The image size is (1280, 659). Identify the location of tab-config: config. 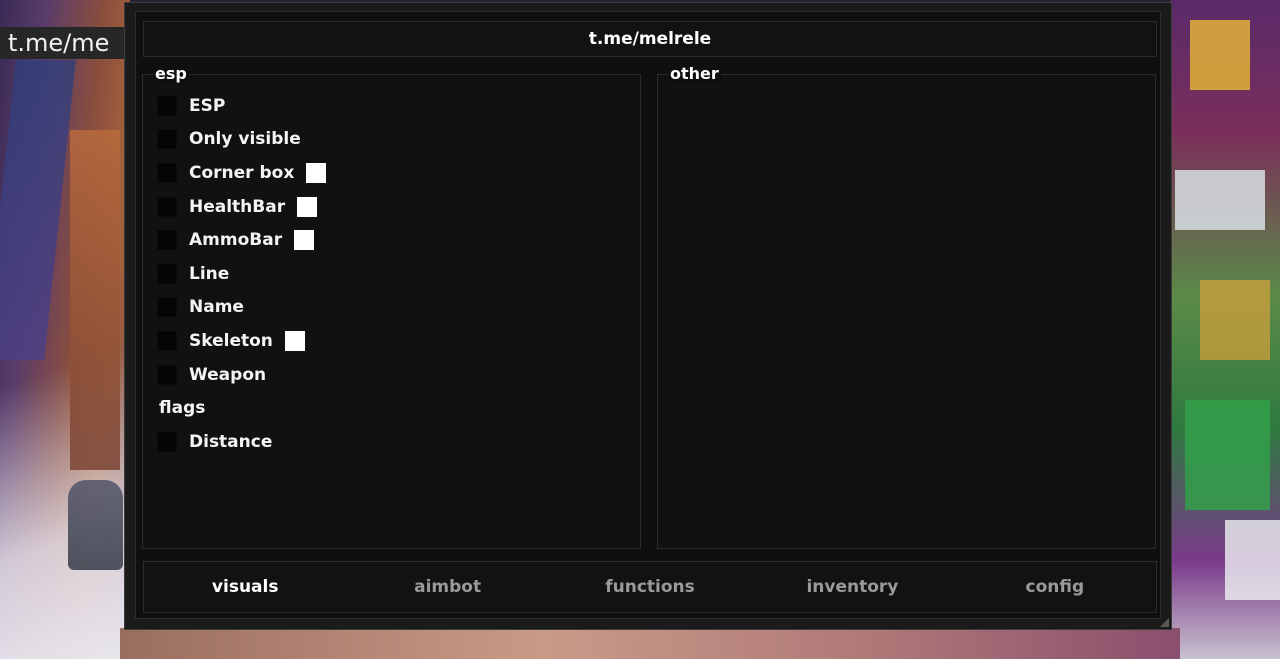
(1055, 587).